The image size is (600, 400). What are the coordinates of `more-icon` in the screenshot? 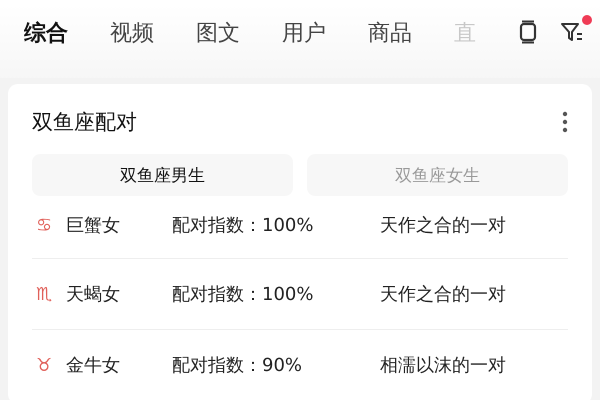 It's located at (565, 122).